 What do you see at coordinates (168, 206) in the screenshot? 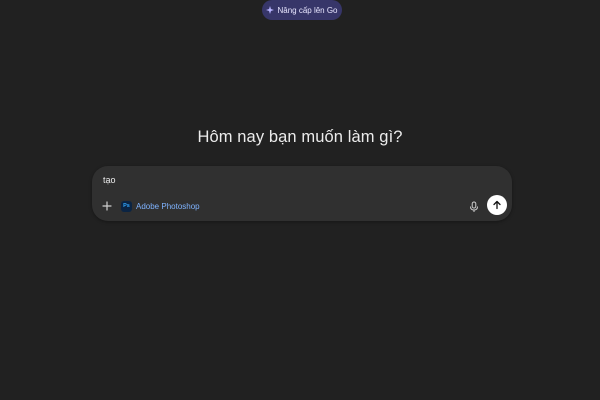
I see `tool-chip-label: Adobe Photoshop` at bounding box center [168, 206].